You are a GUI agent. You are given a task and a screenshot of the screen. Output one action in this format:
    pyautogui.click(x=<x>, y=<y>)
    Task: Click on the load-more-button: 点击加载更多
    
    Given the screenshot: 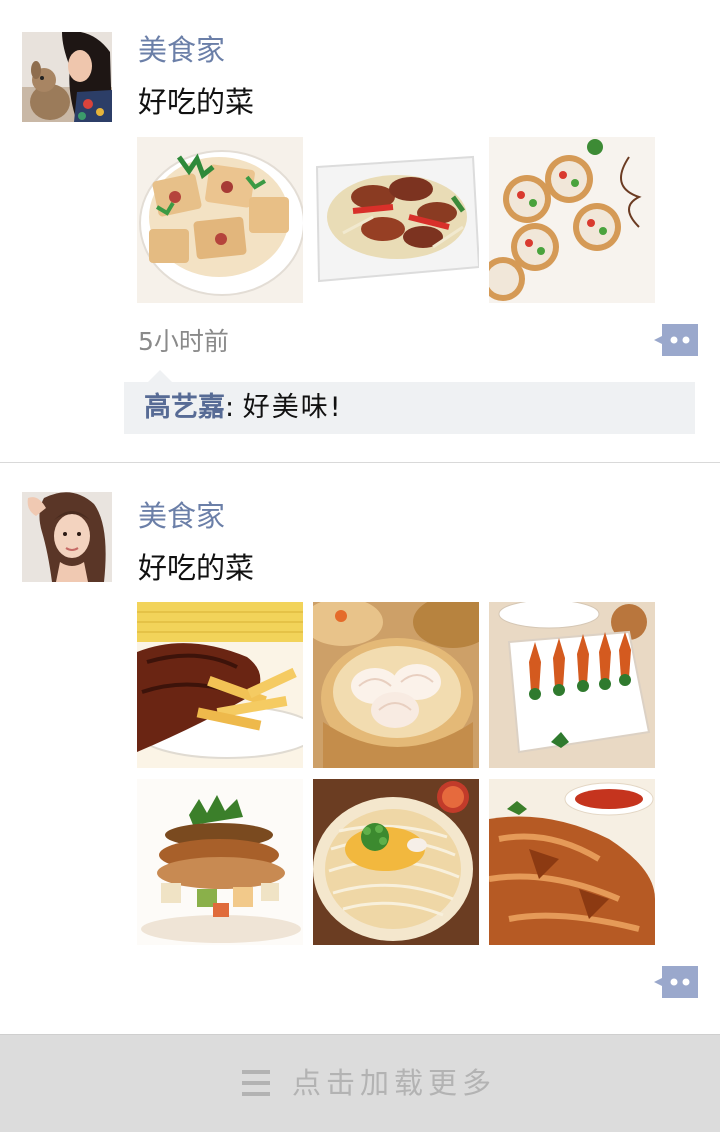 What is the action you would take?
    pyautogui.click(x=360, y=1083)
    